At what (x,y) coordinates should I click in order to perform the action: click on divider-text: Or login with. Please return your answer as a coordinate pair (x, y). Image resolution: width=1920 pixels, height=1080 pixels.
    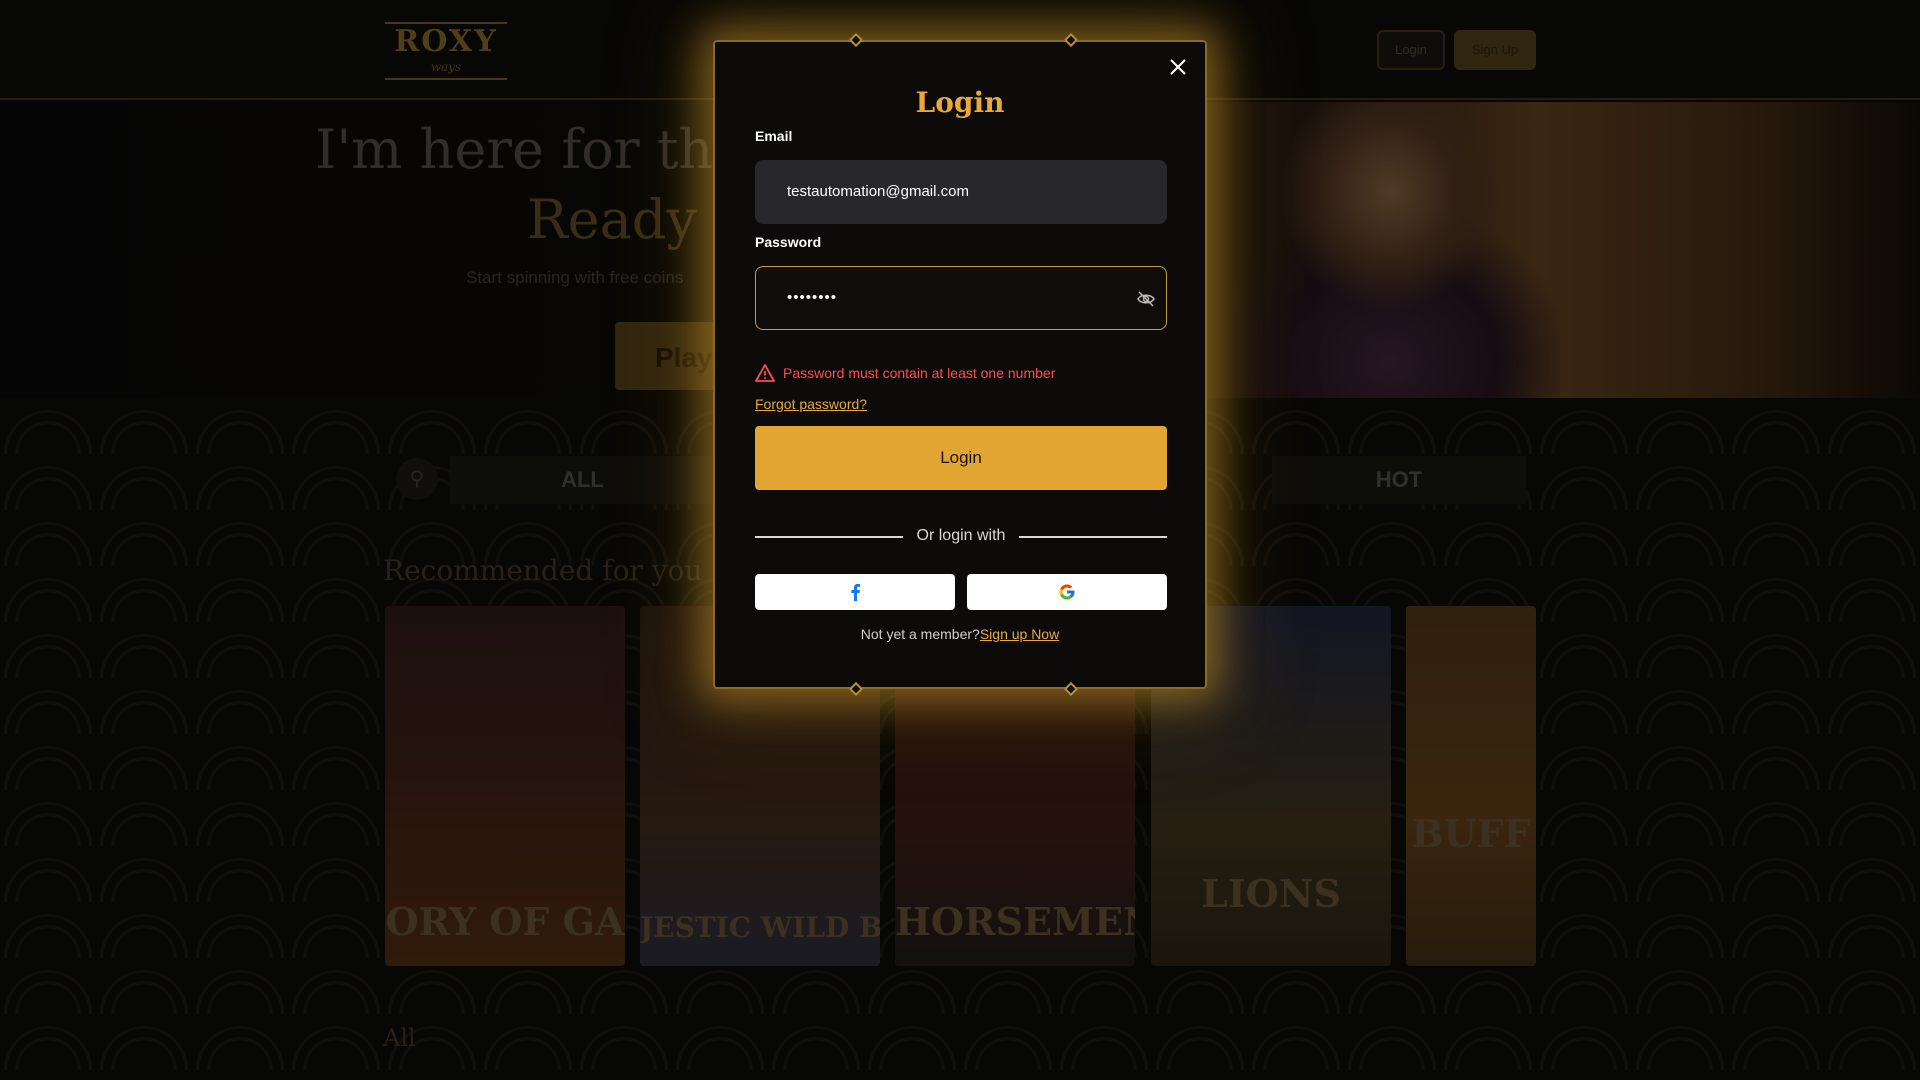
    Looking at the image, I should click on (961, 535).